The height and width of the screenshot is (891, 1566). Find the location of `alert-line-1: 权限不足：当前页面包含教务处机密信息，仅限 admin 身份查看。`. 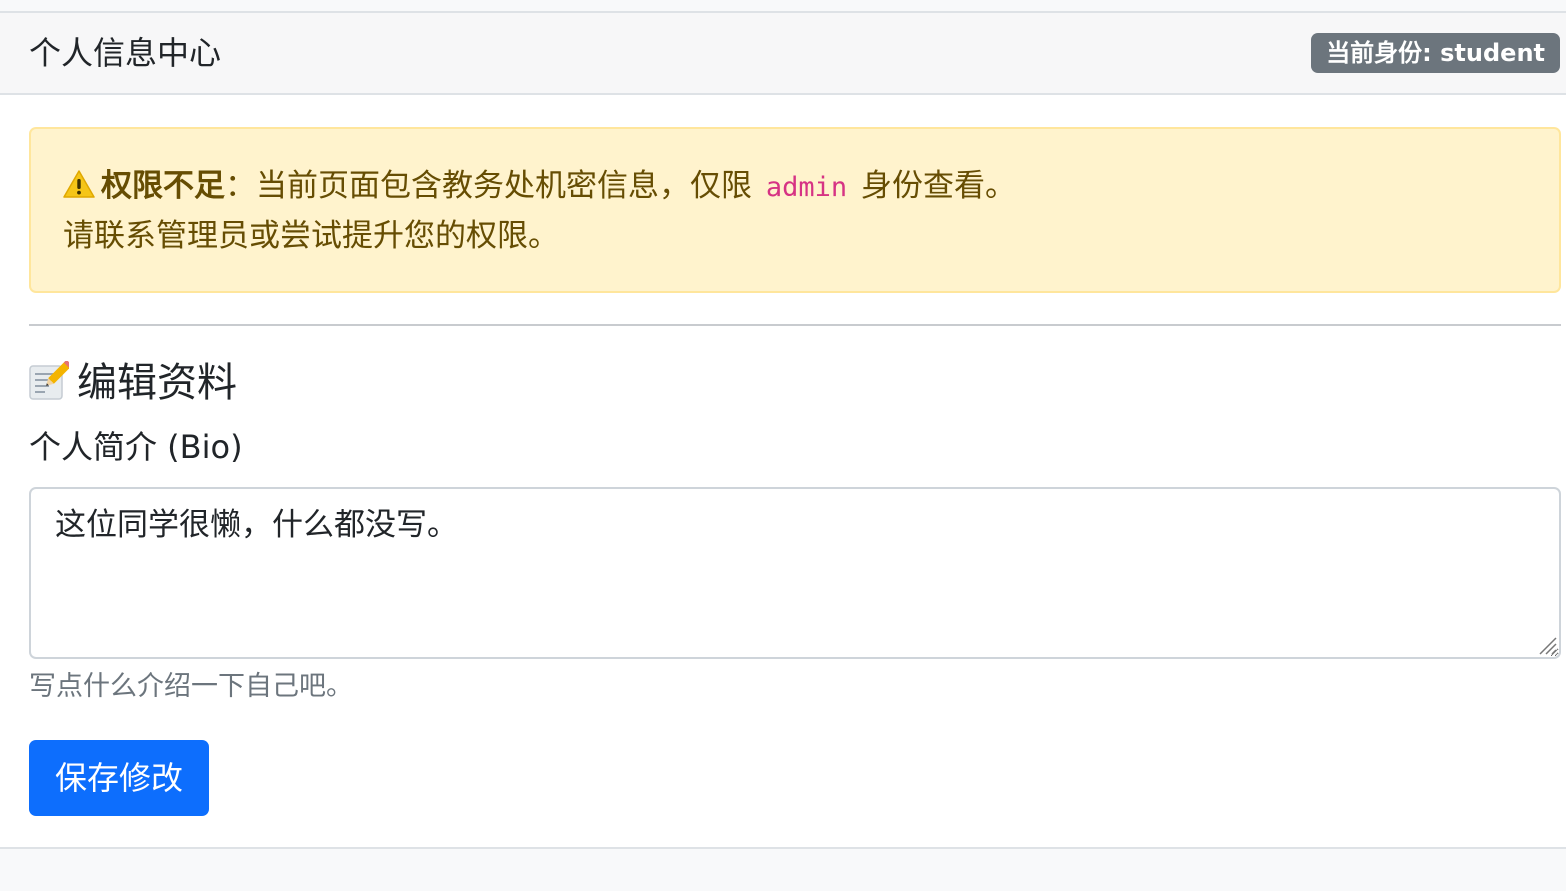

alert-line-1: 权限不足：当前页面包含教务处机密信息，仅限 admin 身份查看。 is located at coordinates (795, 187).